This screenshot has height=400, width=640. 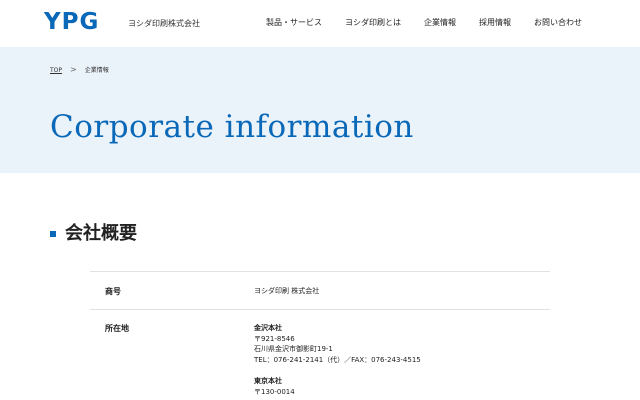 What do you see at coordinates (117, 328) in the screenshot?
I see `row-label-address: 所在地` at bounding box center [117, 328].